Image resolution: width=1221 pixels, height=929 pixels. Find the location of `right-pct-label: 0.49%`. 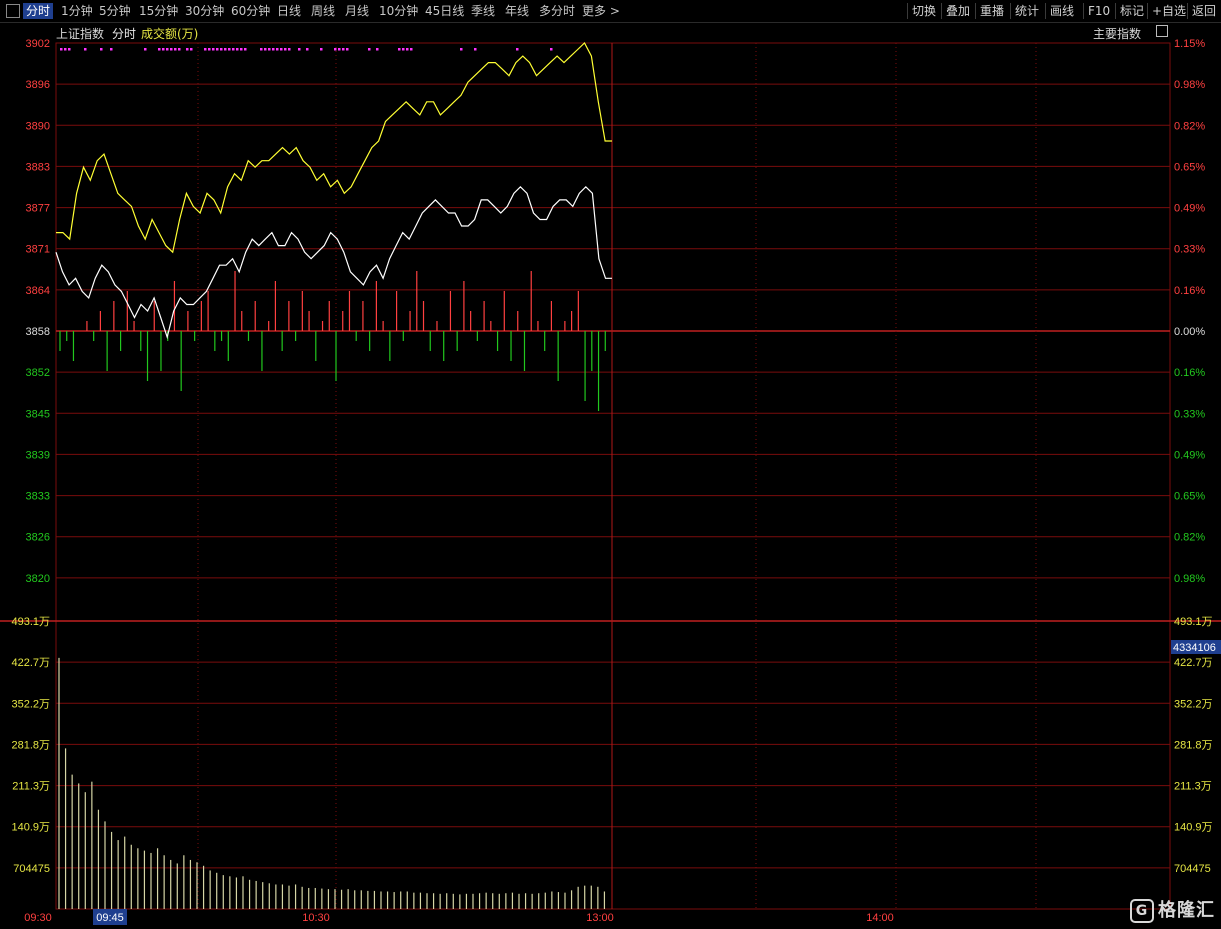

right-pct-label: 0.49% is located at coordinates (1189, 209).